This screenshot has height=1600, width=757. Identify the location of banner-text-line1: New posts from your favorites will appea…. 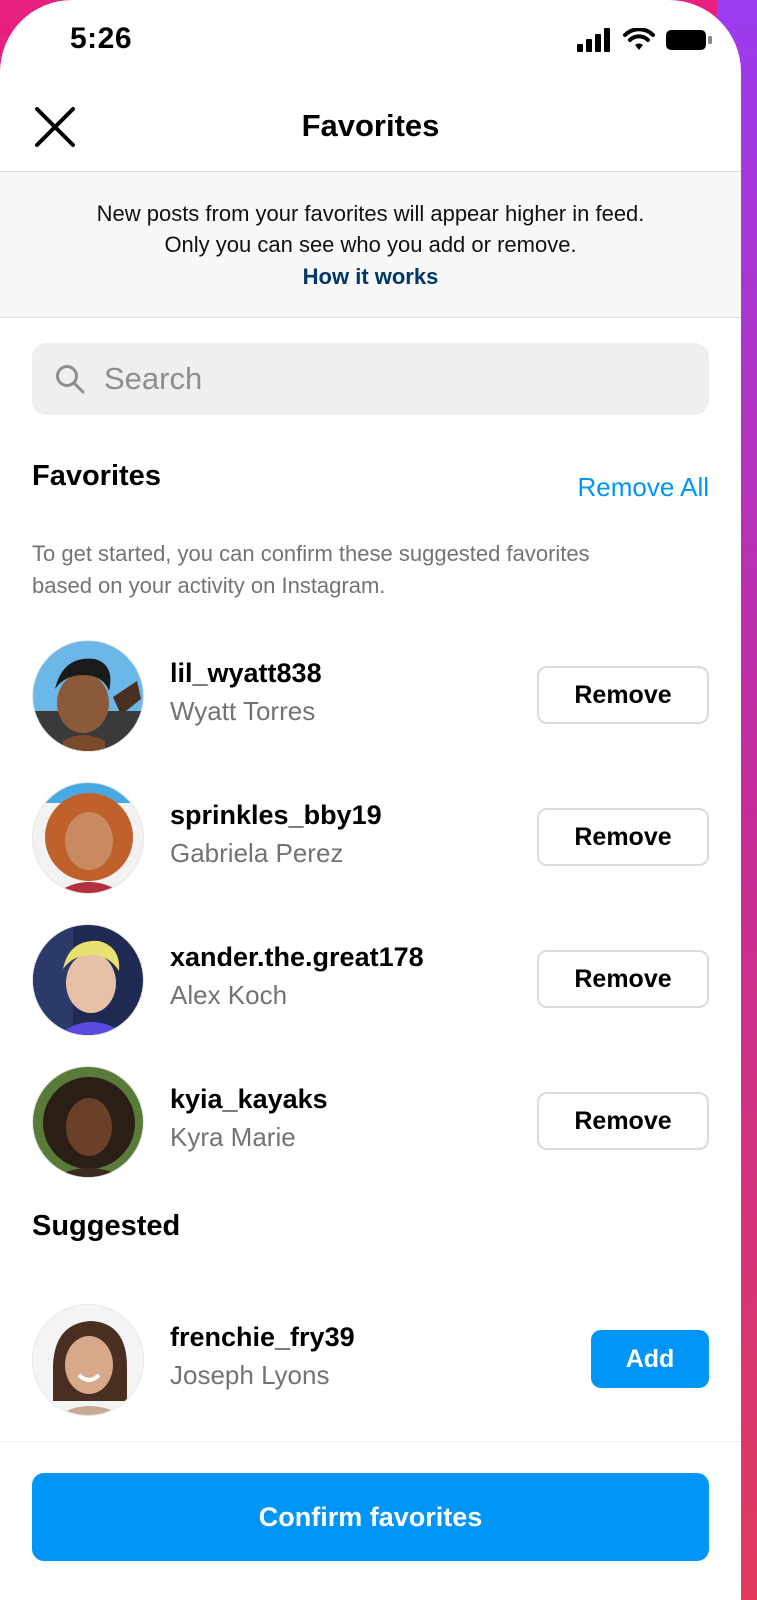
(370, 213).